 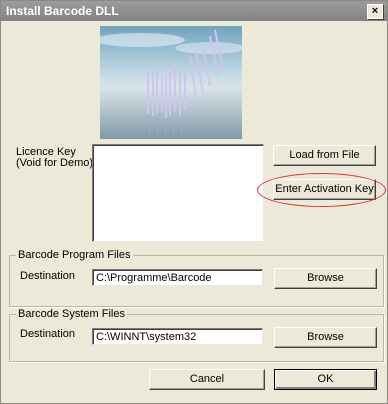 What do you see at coordinates (321, 190) in the screenshot?
I see `highlight-circle` at bounding box center [321, 190].